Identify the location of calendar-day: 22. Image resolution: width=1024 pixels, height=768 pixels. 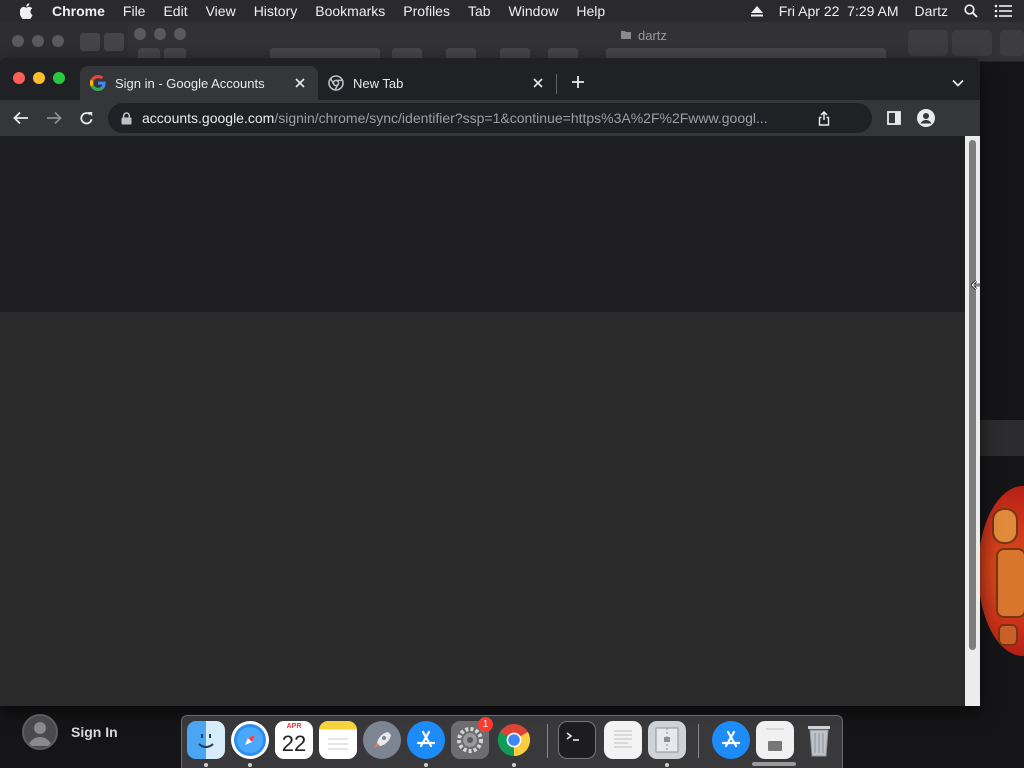
(294, 743).